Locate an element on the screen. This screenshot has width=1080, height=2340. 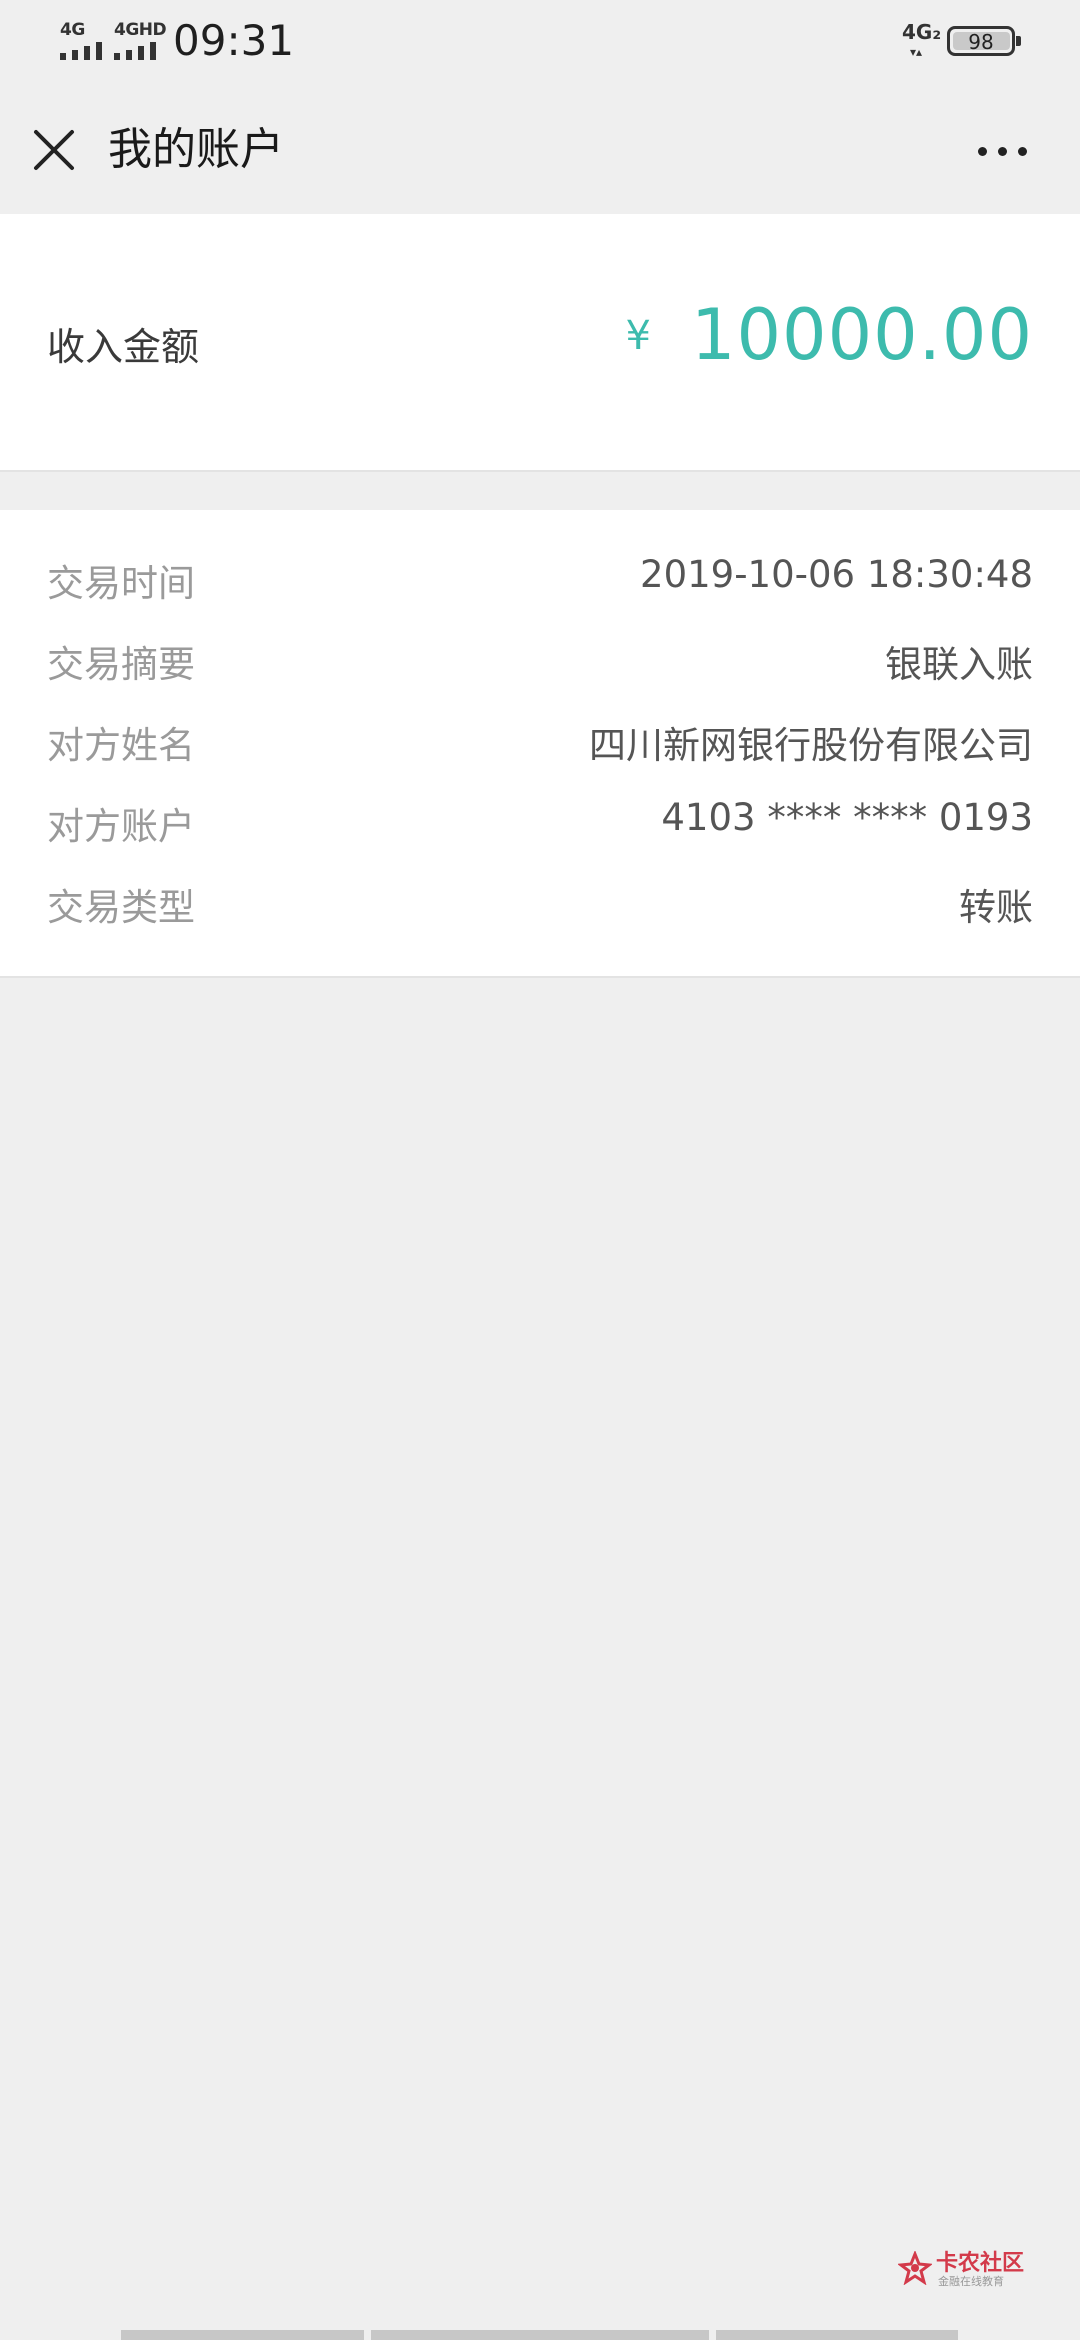
detail-label: 对方姓名 is located at coordinates (121, 745).